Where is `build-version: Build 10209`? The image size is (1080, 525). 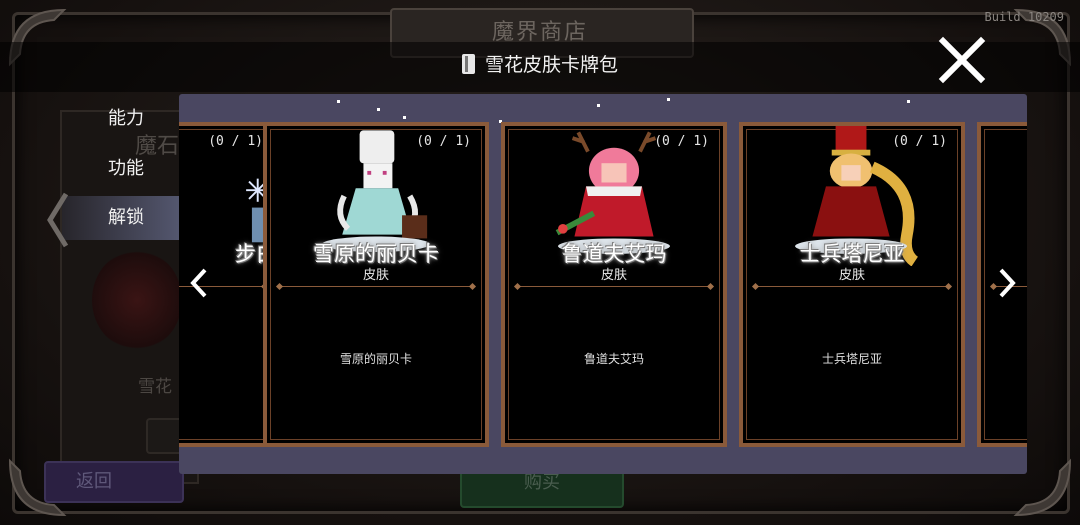
build-version: Build 10209 is located at coordinates (1024, 17).